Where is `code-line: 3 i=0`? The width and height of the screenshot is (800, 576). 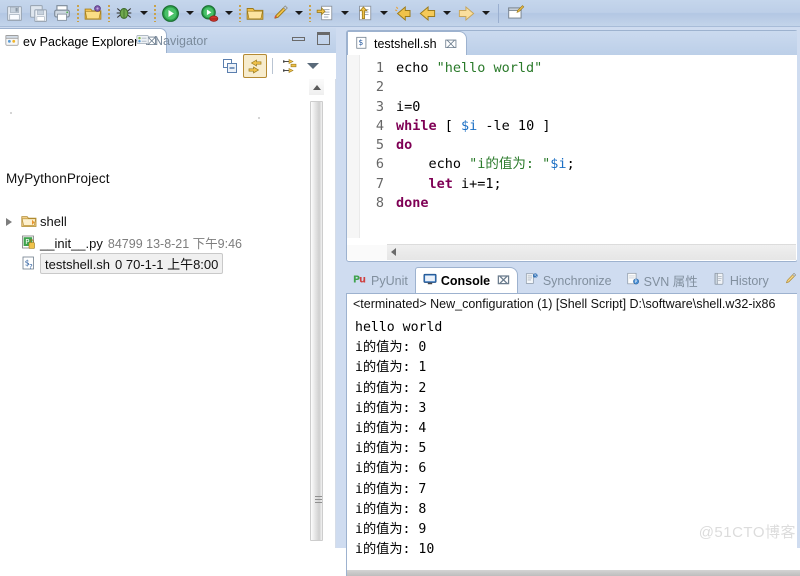 code-line: 3 i=0 is located at coordinates (467, 107).